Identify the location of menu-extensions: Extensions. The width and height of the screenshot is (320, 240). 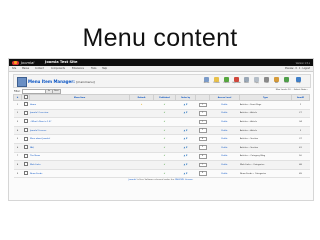
(78, 68).